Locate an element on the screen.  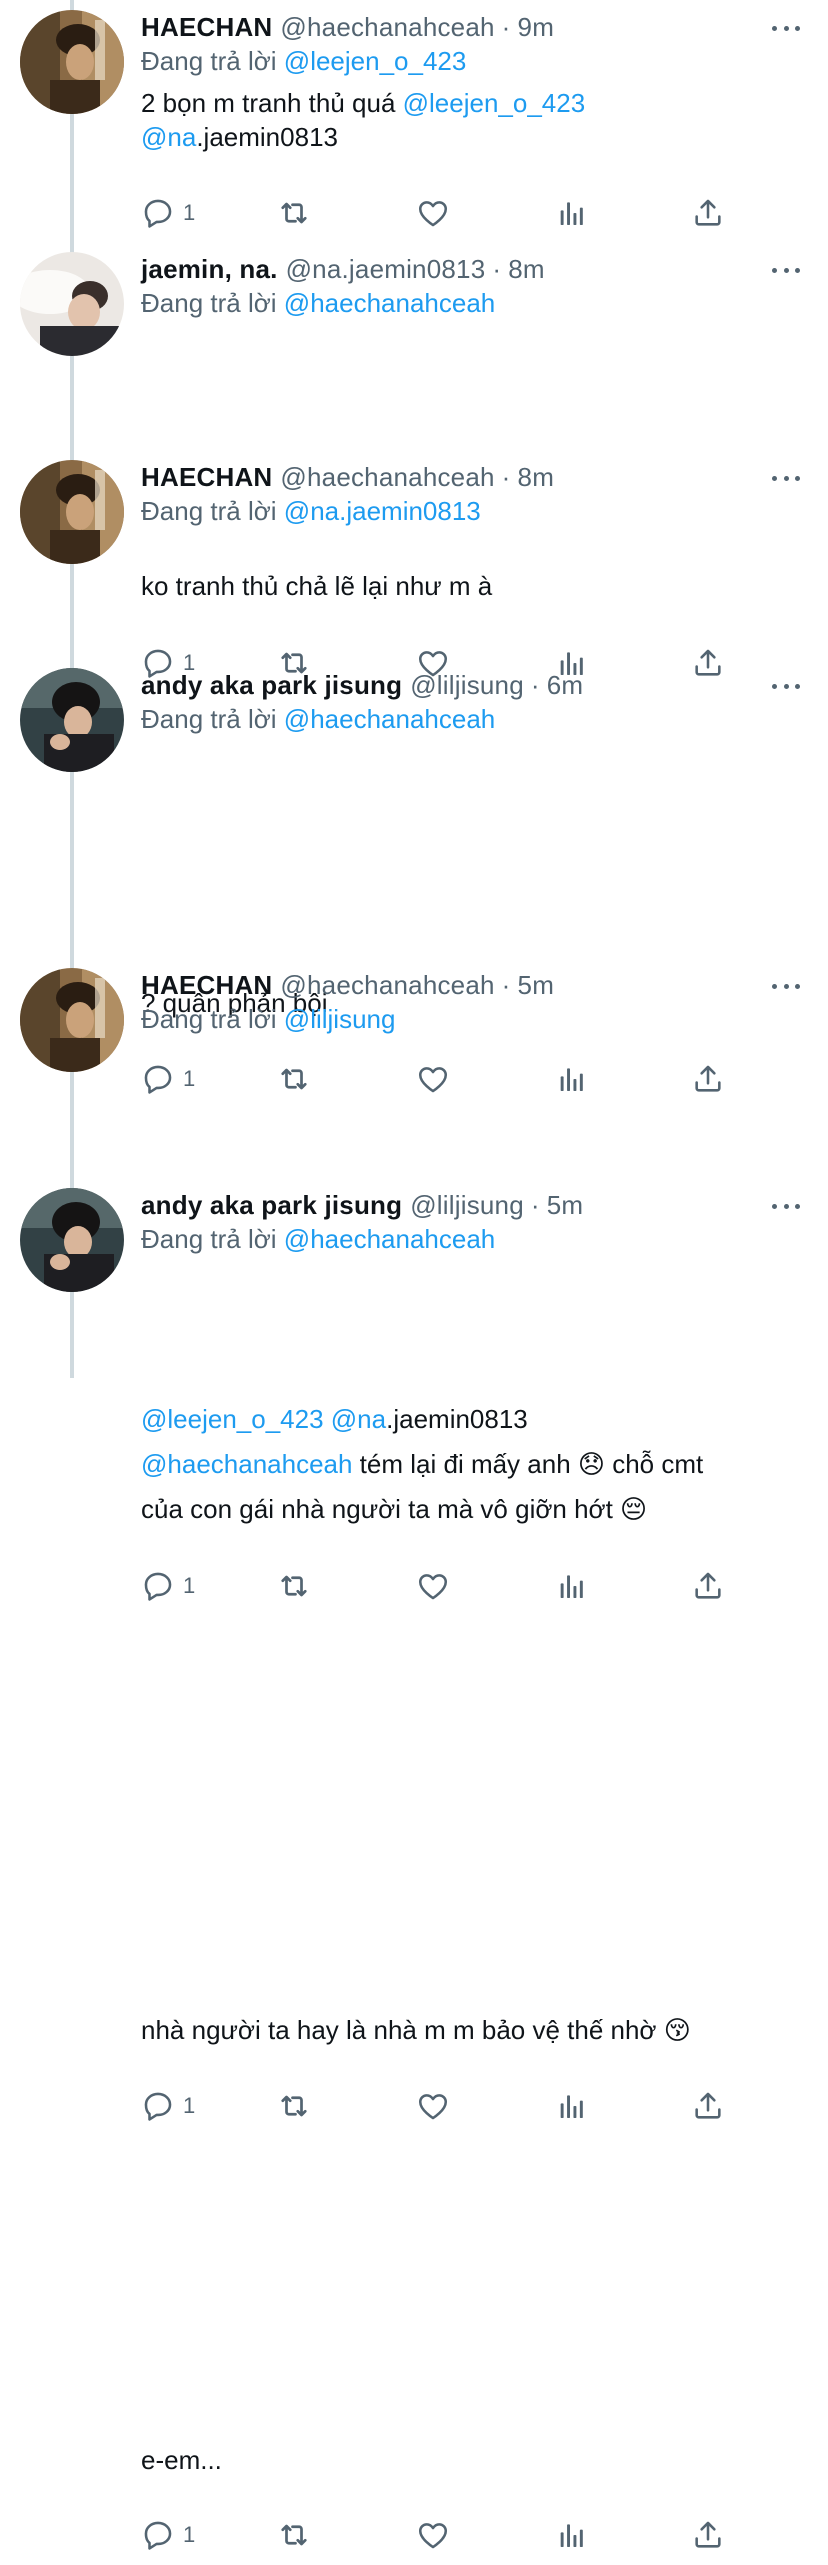
tweet-header: andy aka park jisung @liljisung · 6m is located at coordinates (362, 685).